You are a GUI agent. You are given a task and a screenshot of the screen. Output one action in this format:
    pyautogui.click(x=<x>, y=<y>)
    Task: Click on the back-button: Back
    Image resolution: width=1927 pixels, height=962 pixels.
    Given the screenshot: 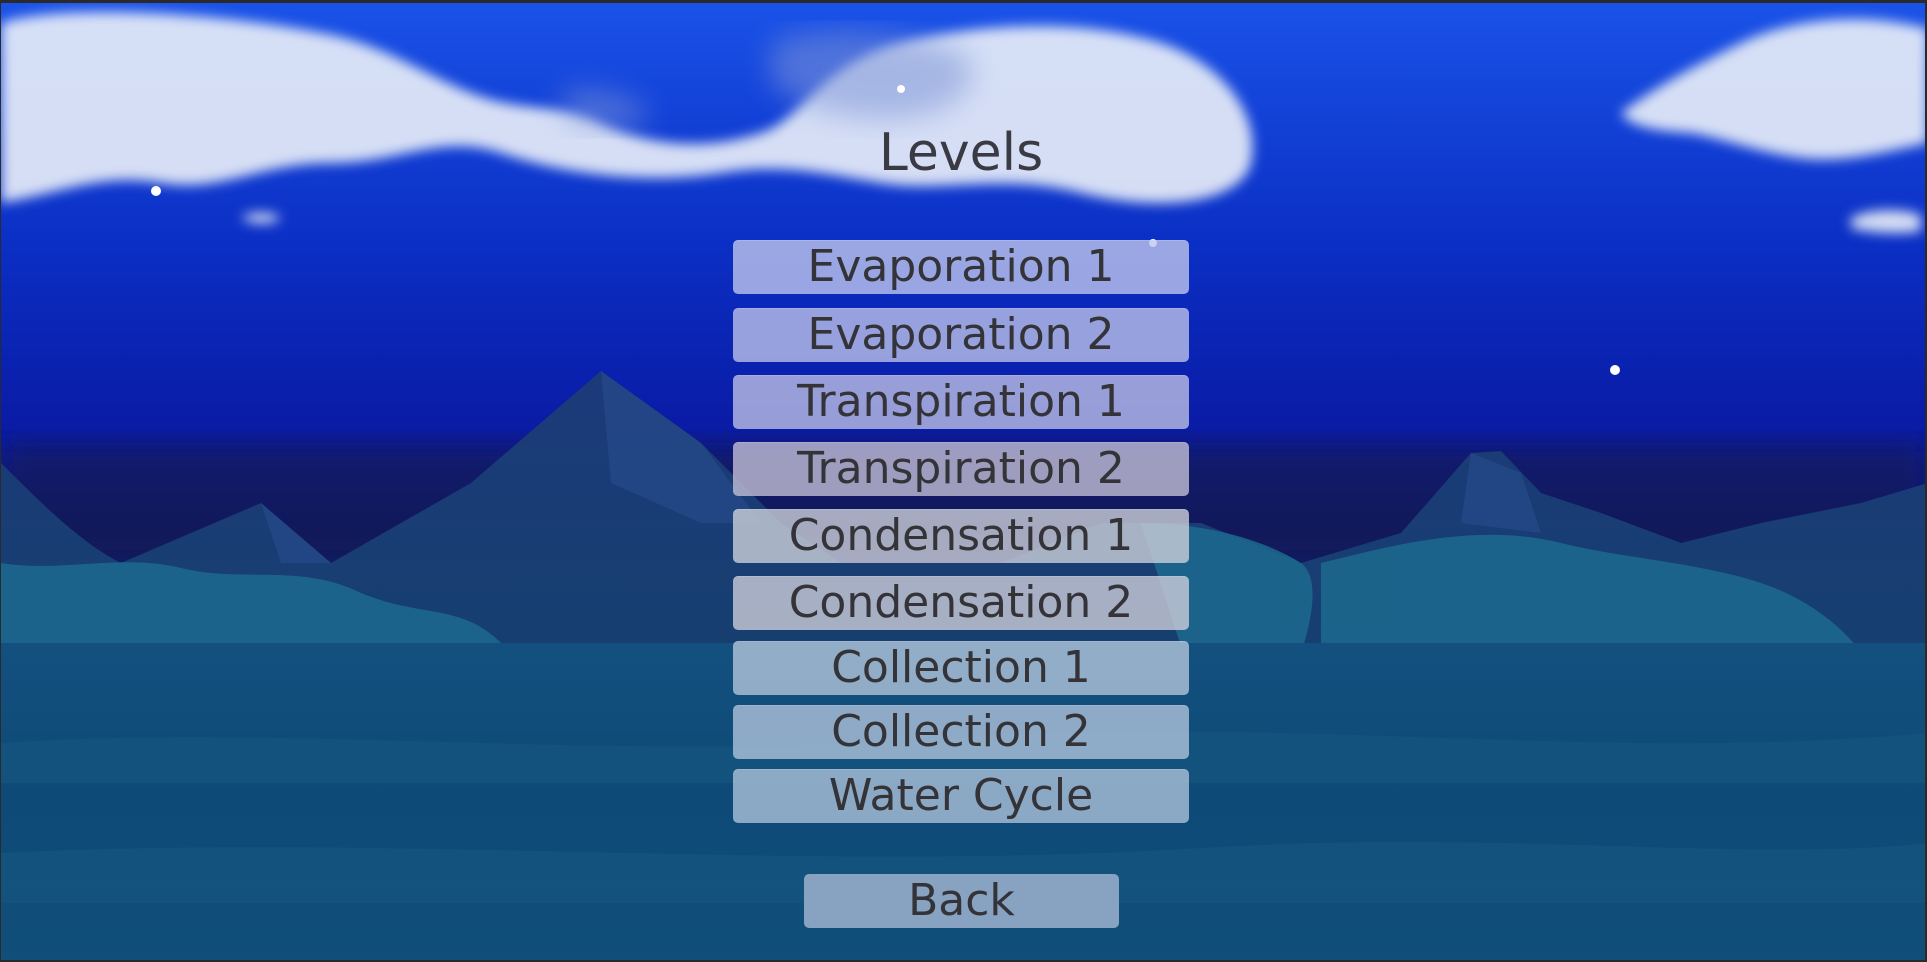 What is the action you would take?
    pyautogui.click(x=961, y=901)
    